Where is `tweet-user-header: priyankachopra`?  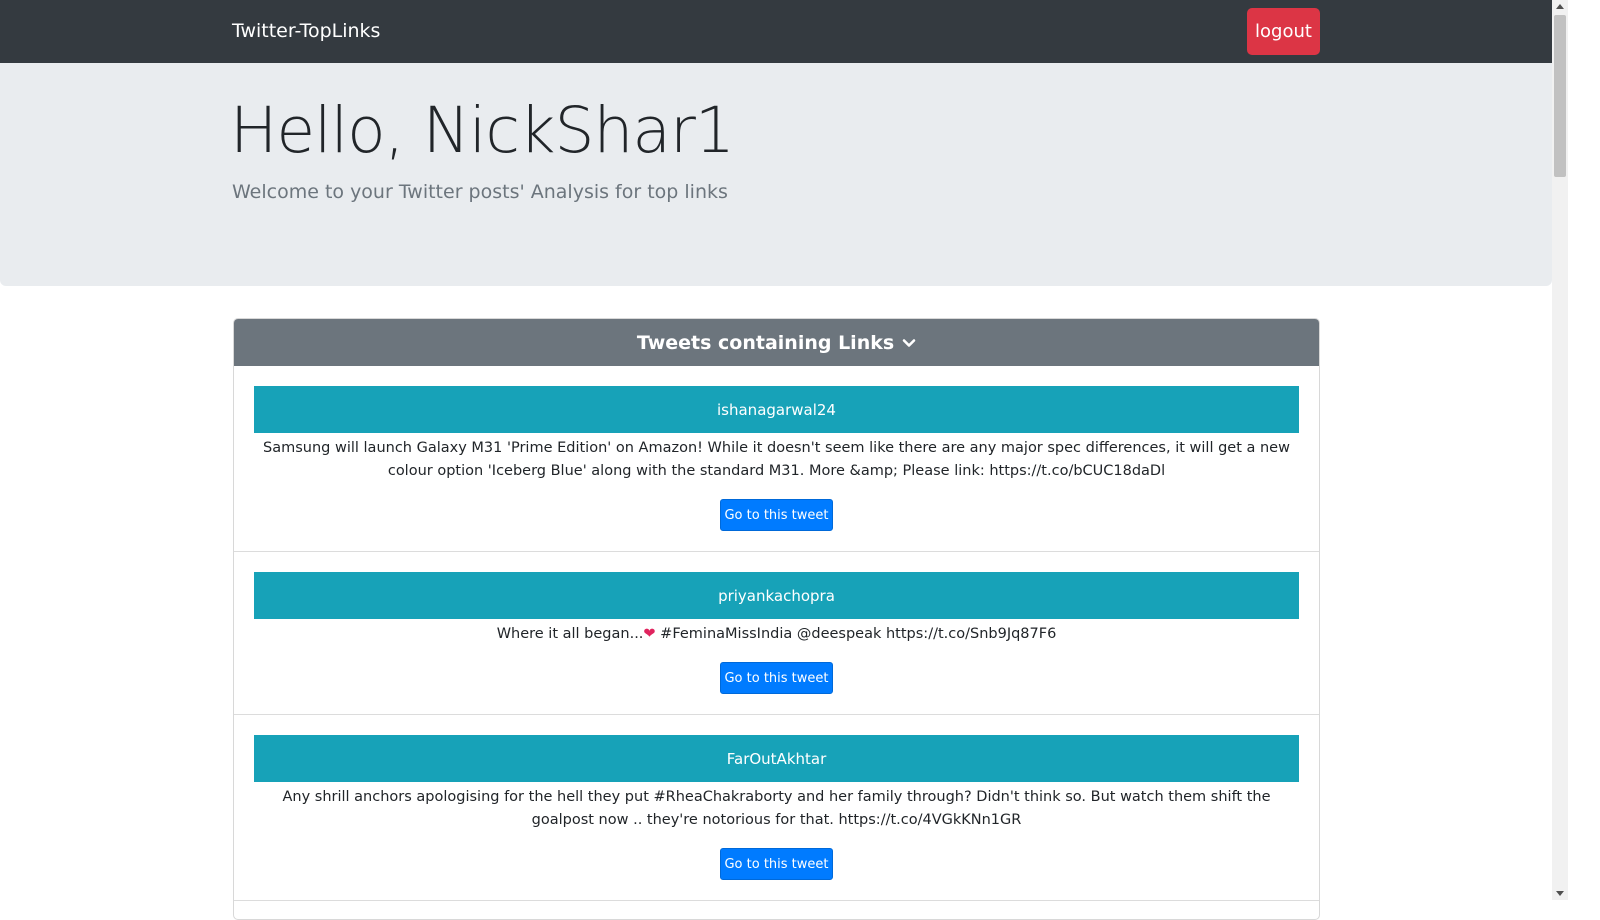
tweet-user-header: priyankachopra is located at coordinates (776, 595).